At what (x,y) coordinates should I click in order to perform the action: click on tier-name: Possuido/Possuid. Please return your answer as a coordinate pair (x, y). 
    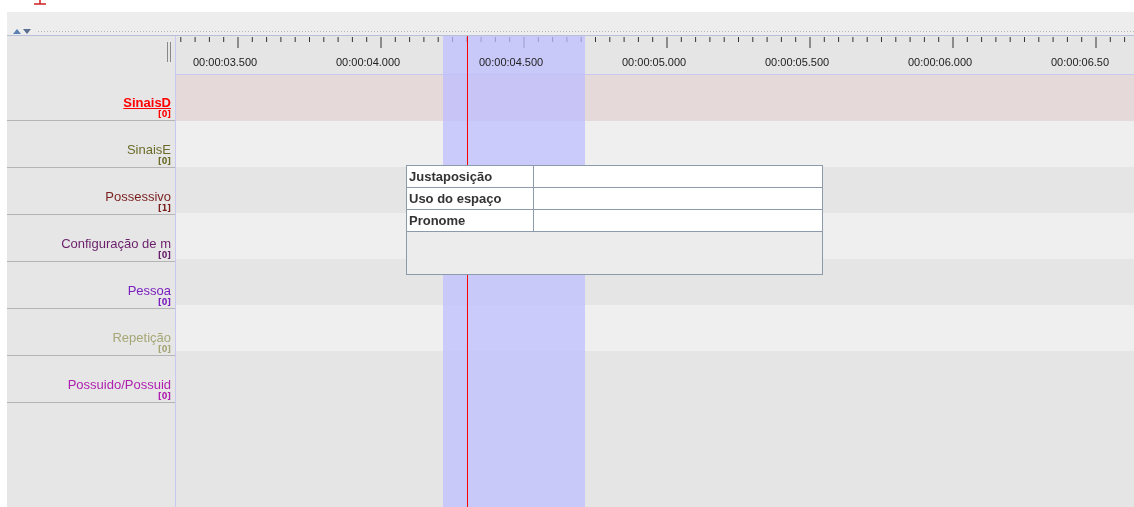
    Looking at the image, I should click on (119, 384).